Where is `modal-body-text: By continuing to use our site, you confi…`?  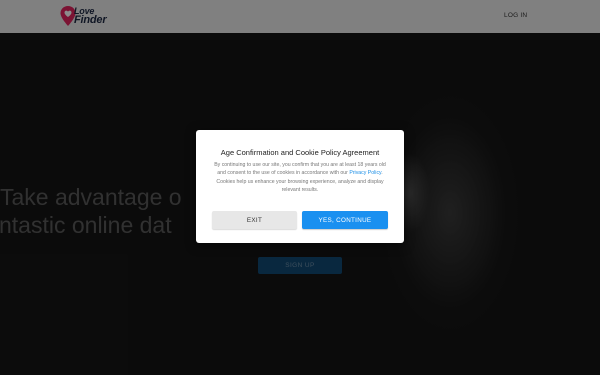
modal-body-text: By continuing to use our site, you confi… is located at coordinates (300, 178).